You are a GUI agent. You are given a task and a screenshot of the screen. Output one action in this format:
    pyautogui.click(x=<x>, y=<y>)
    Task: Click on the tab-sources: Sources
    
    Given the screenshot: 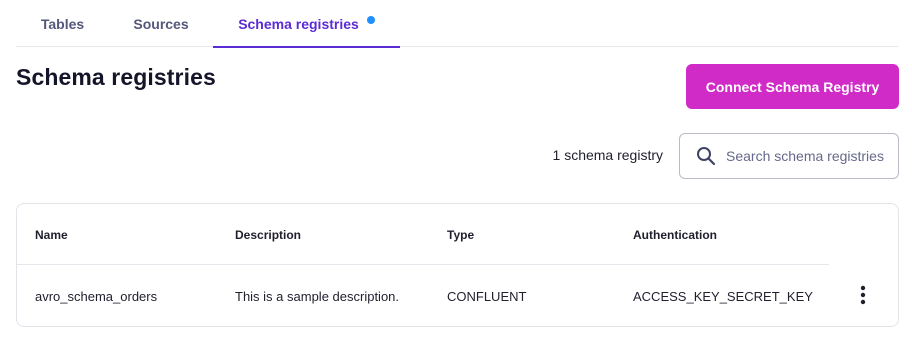 What is the action you would take?
    pyautogui.click(x=161, y=23)
    